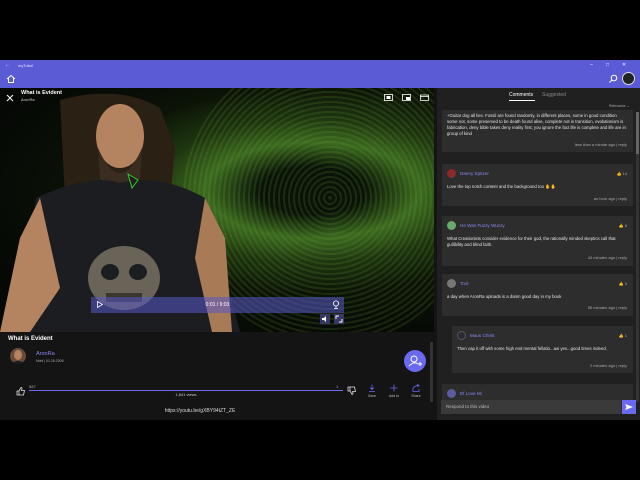 This screenshot has height=480, width=640. What do you see at coordinates (372, 388) in the screenshot?
I see `download-icon` at bounding box center [372, 388].